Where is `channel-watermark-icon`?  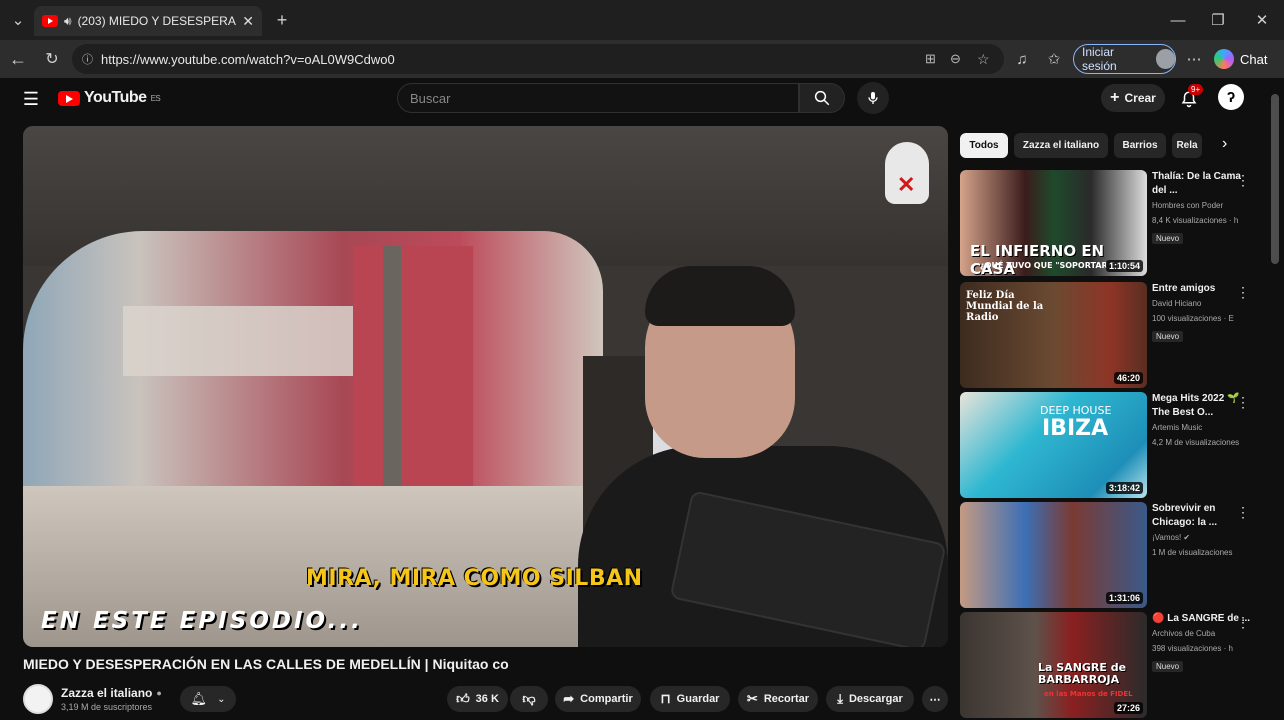 channel-watermark-icon is located at coordinates (907, 173).